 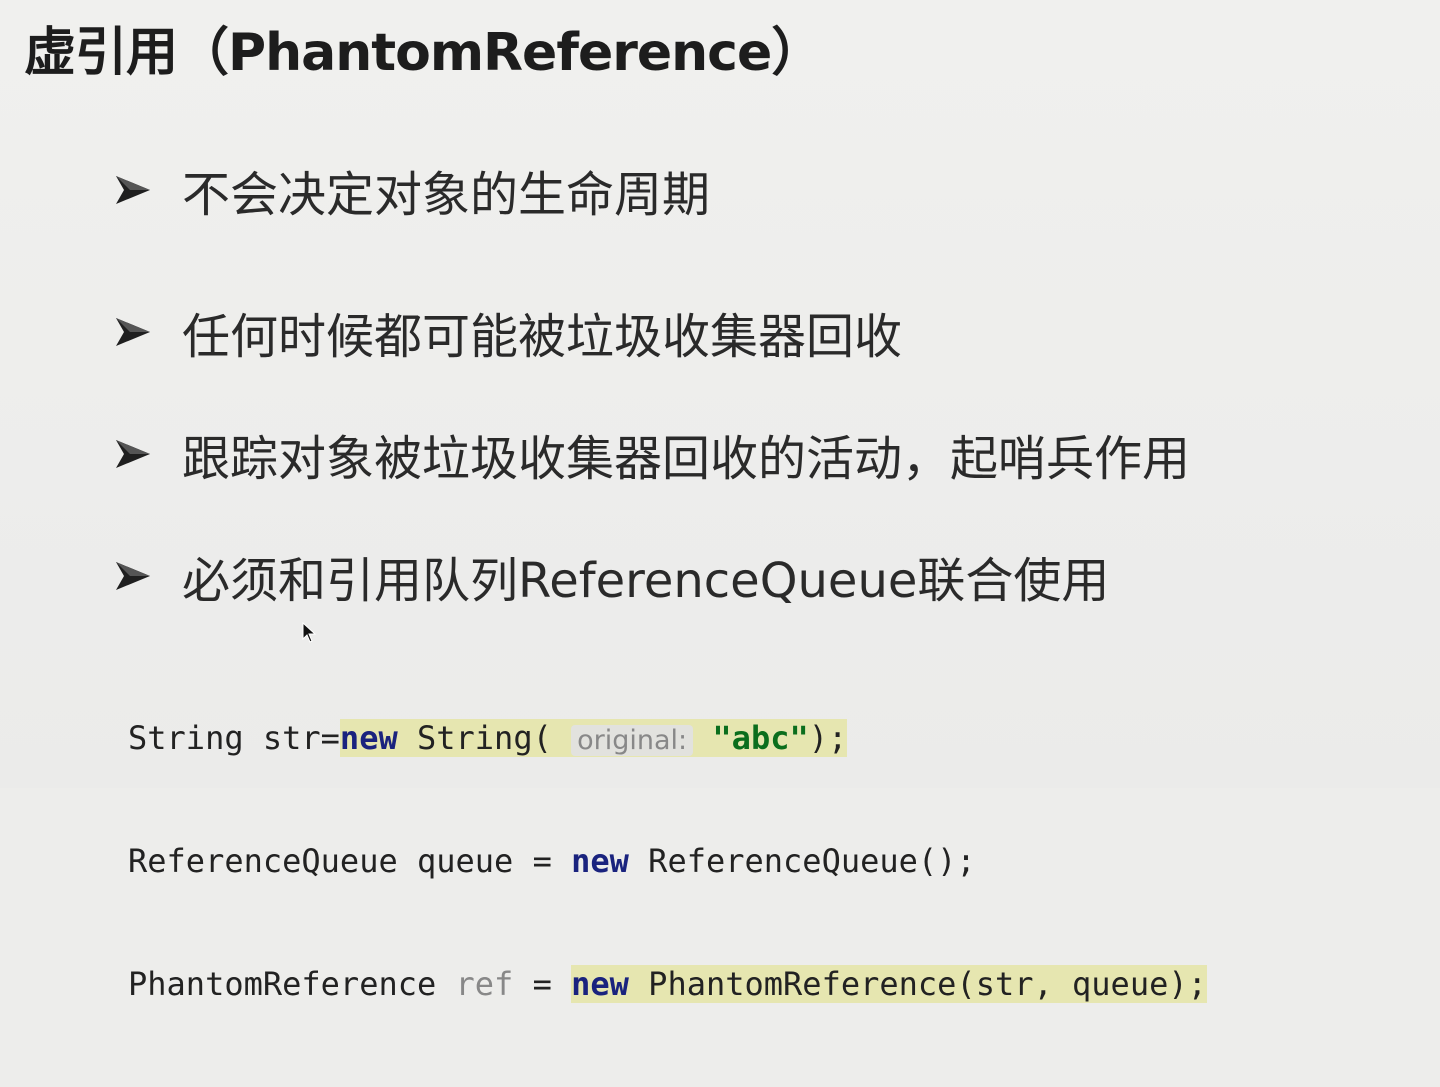 I want to click on parameter-hint: original:, so click(x=632, y=740).